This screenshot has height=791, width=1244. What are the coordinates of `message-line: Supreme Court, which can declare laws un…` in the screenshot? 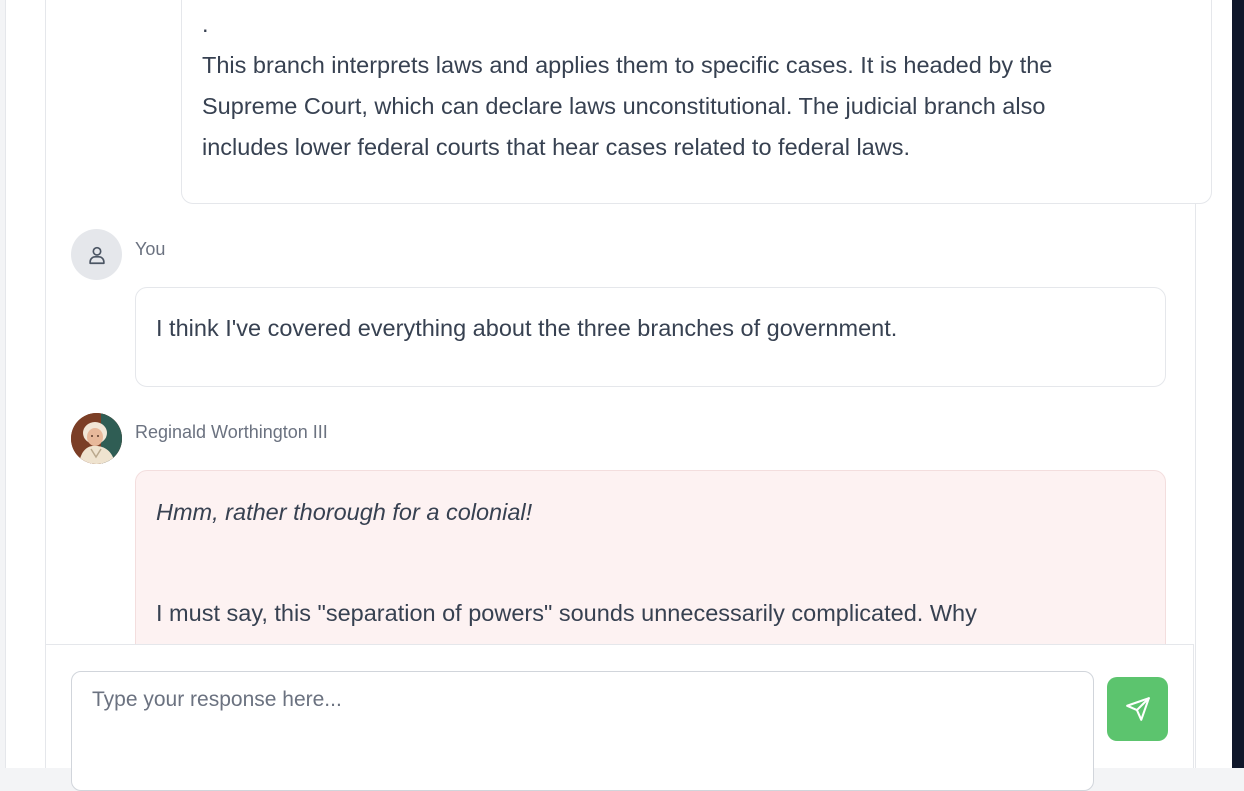 It's located at (624, 106).